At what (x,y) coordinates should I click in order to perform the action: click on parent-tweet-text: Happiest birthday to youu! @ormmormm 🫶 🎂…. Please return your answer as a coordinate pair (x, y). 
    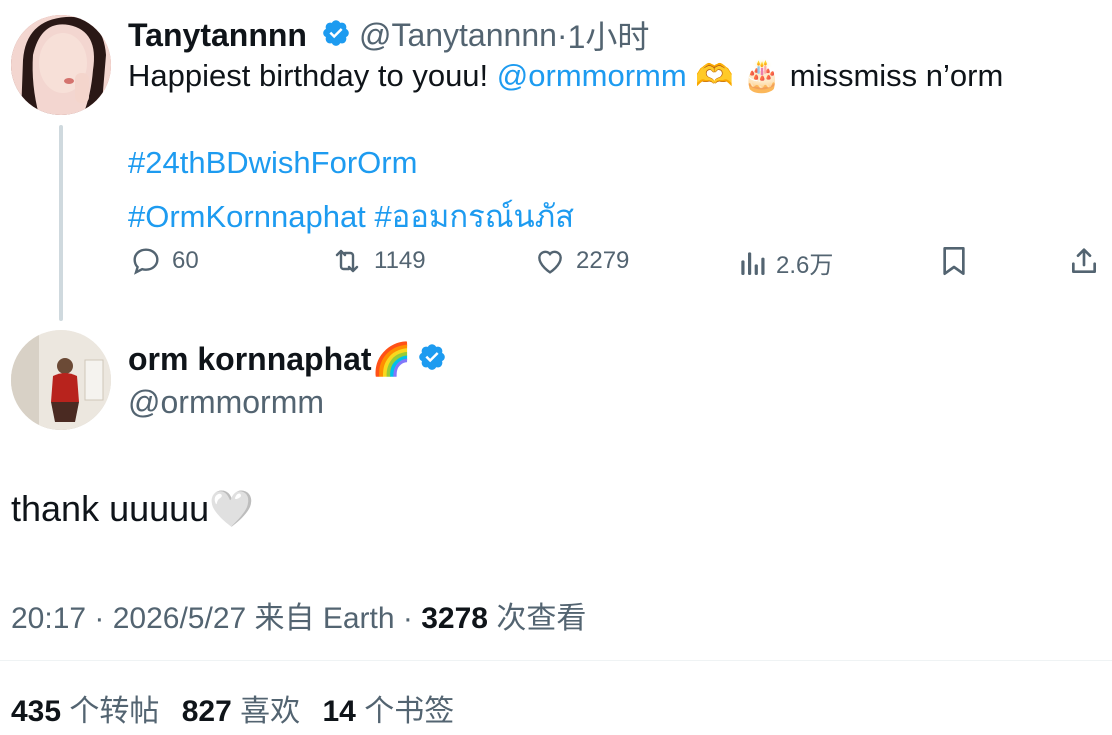
    Looking at the image, I should click on (565, 75).